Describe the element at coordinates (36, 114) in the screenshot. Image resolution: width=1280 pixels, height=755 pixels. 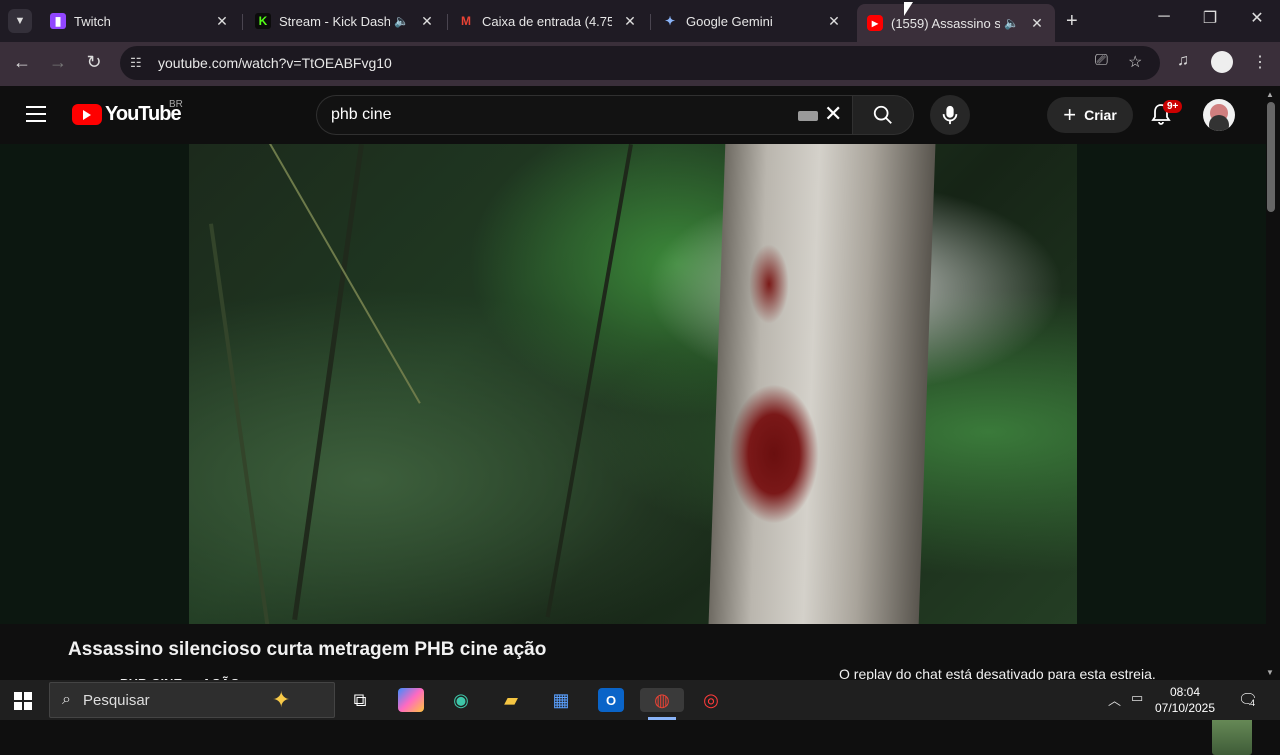
I see `menu-icon` at that location.